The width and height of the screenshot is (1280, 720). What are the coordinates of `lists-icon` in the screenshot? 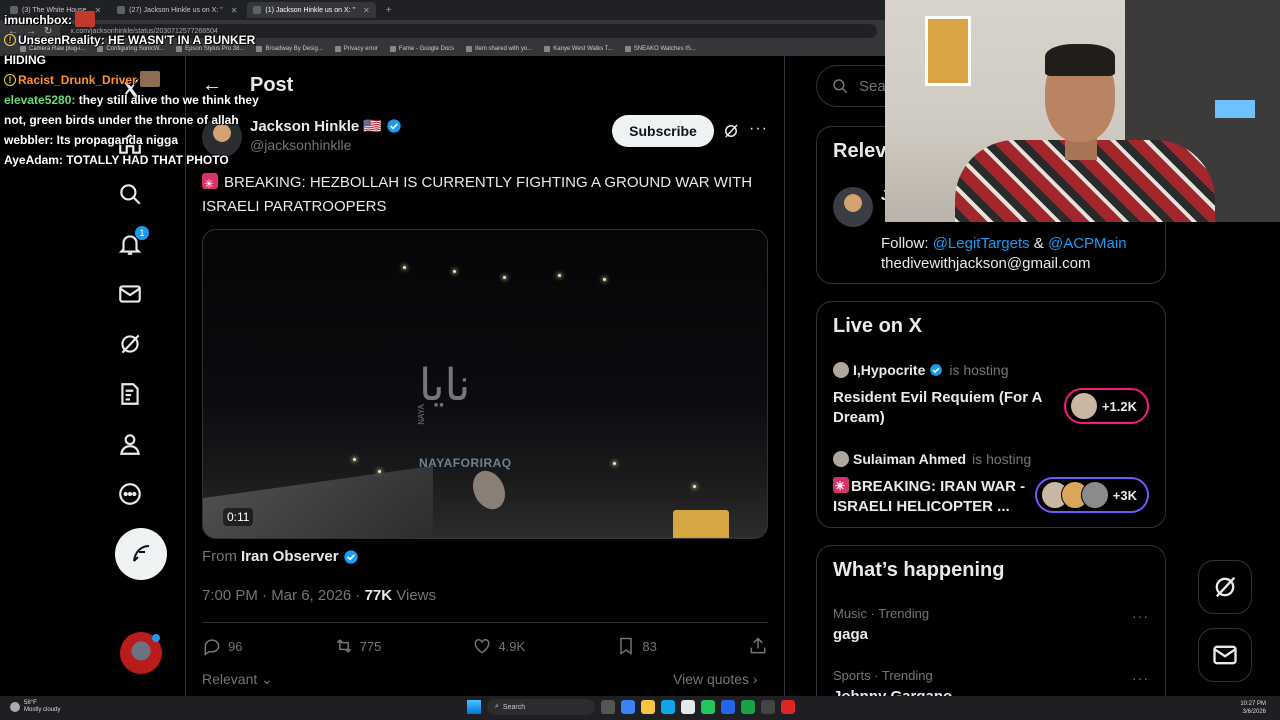 It's located at (130, 394).